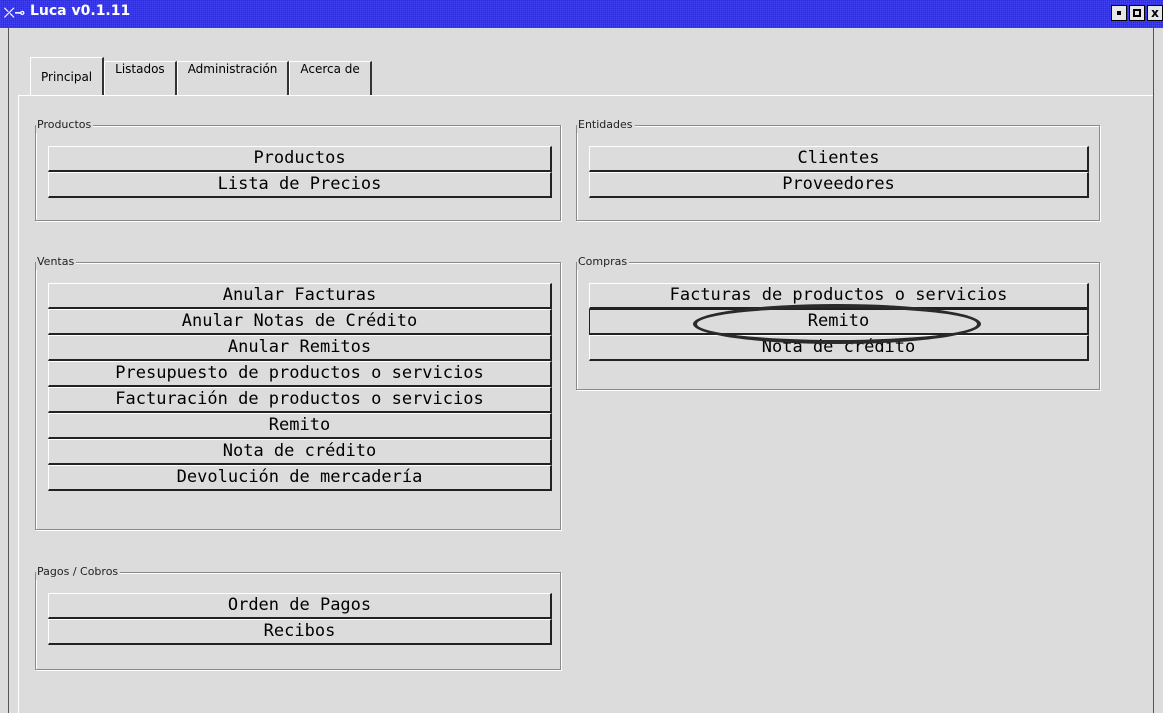  I want to click on anular-remitos-button: Anular Remitos, so click(300, 348).